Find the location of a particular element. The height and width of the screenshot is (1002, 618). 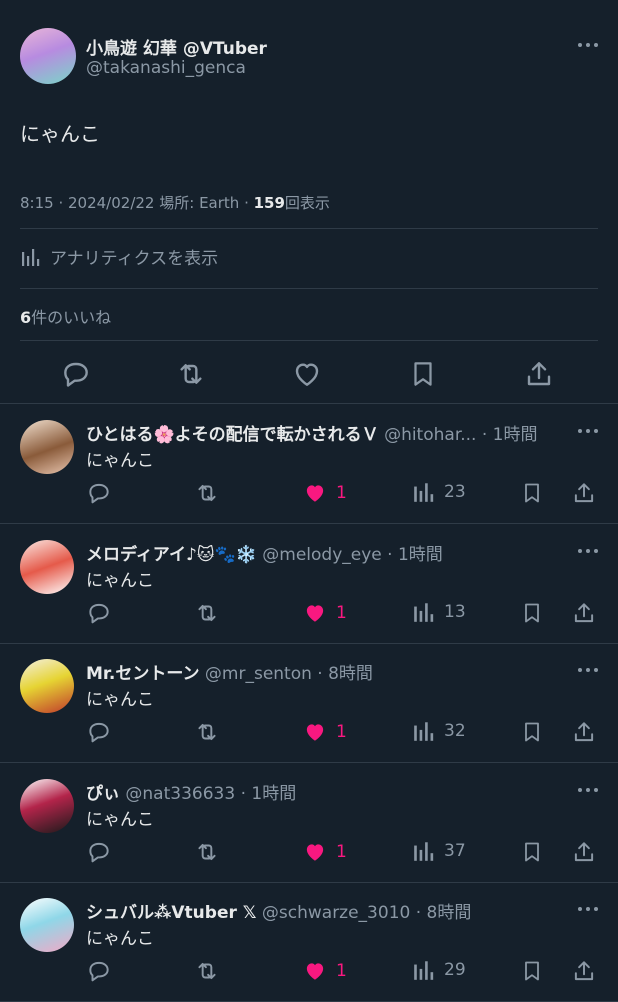

author-name: 小鳥遊 幻華 @VTuber is located at coordinates (176, 46).